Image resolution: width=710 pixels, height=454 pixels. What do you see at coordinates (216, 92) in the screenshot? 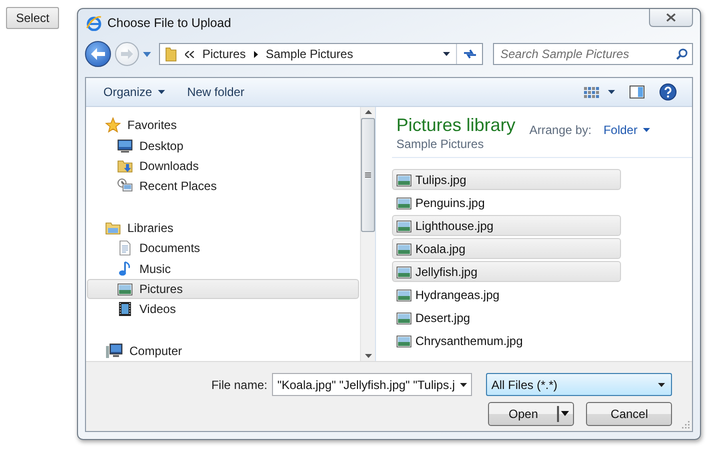
I see `new-folder-button: New folder` at bounding box center [216, 92].